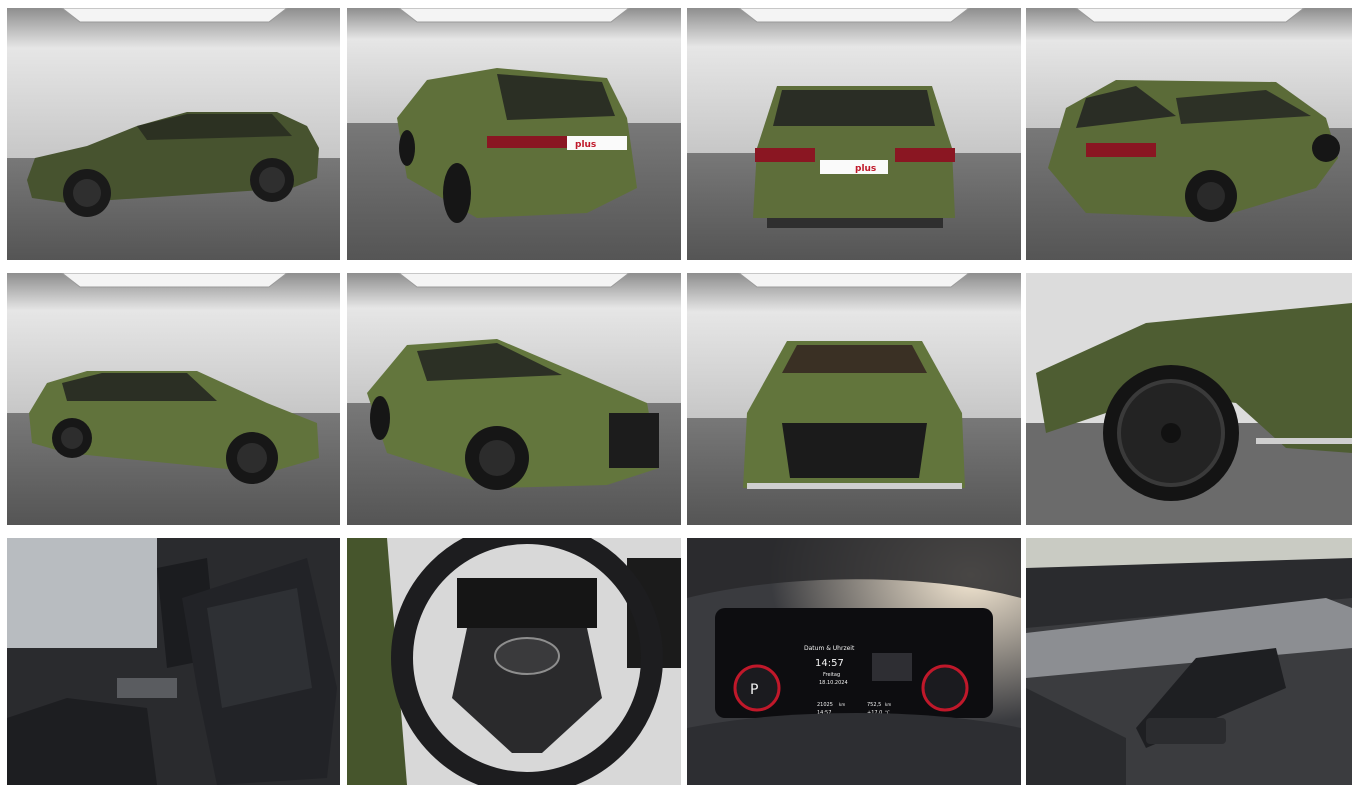 This screenshot has width=1352, height=785. What do you see at coordinates (173, 134) in the screenshot?
I see `photo-side-left` at bounding box center [173, 134].